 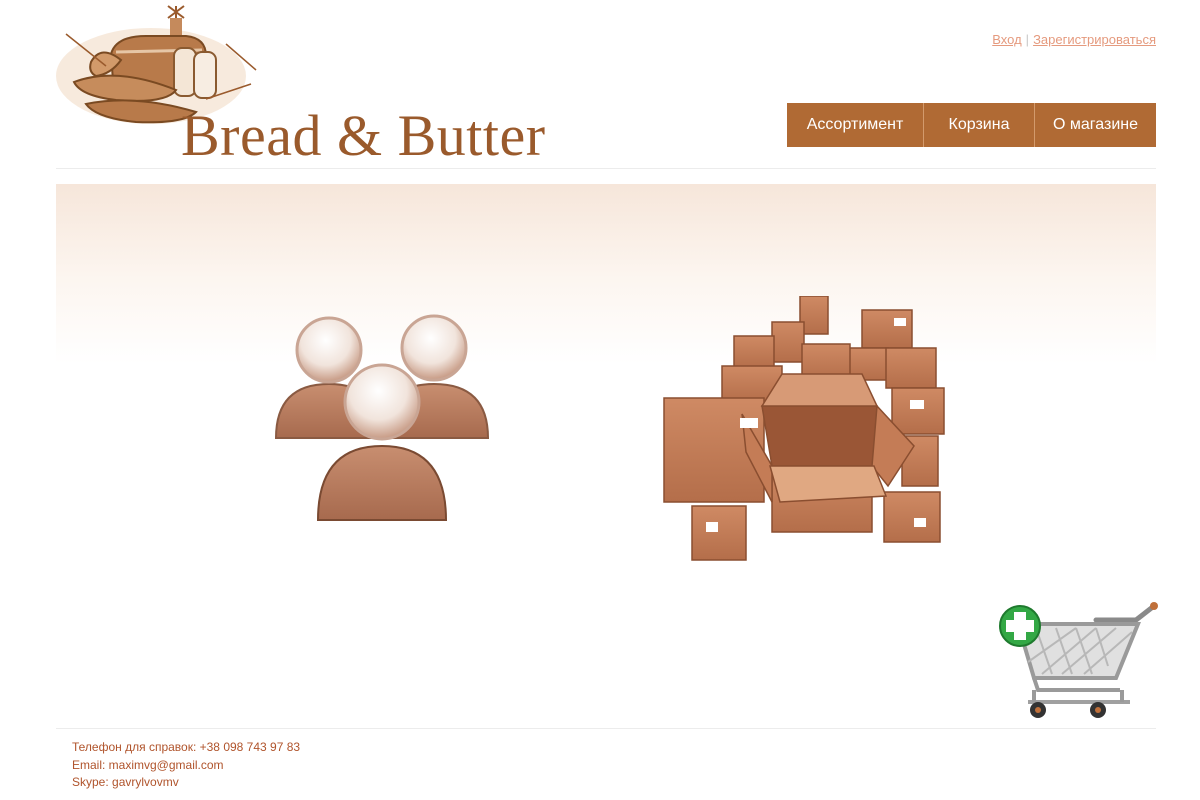 What do you see at coordinates (855, 125) in the screenshot?
I see `nav-item-assortment: Ассортимент` at bounding box center [855, 125].